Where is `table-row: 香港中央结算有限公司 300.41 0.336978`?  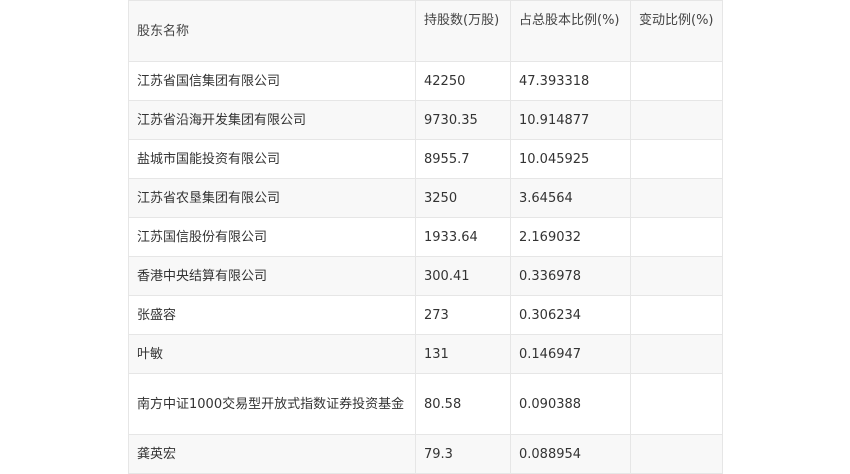 table-row: 香港中央结算有限公司 300.41 0.336978 is located at coordinates (425, 276).